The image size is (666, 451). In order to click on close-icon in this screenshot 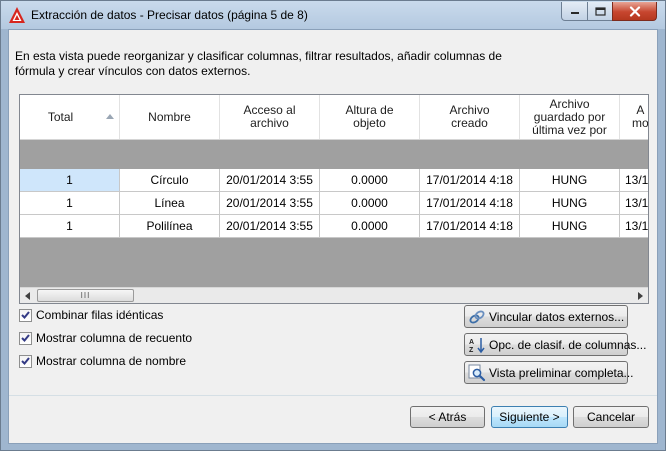, I will do `click(634, 11)`.